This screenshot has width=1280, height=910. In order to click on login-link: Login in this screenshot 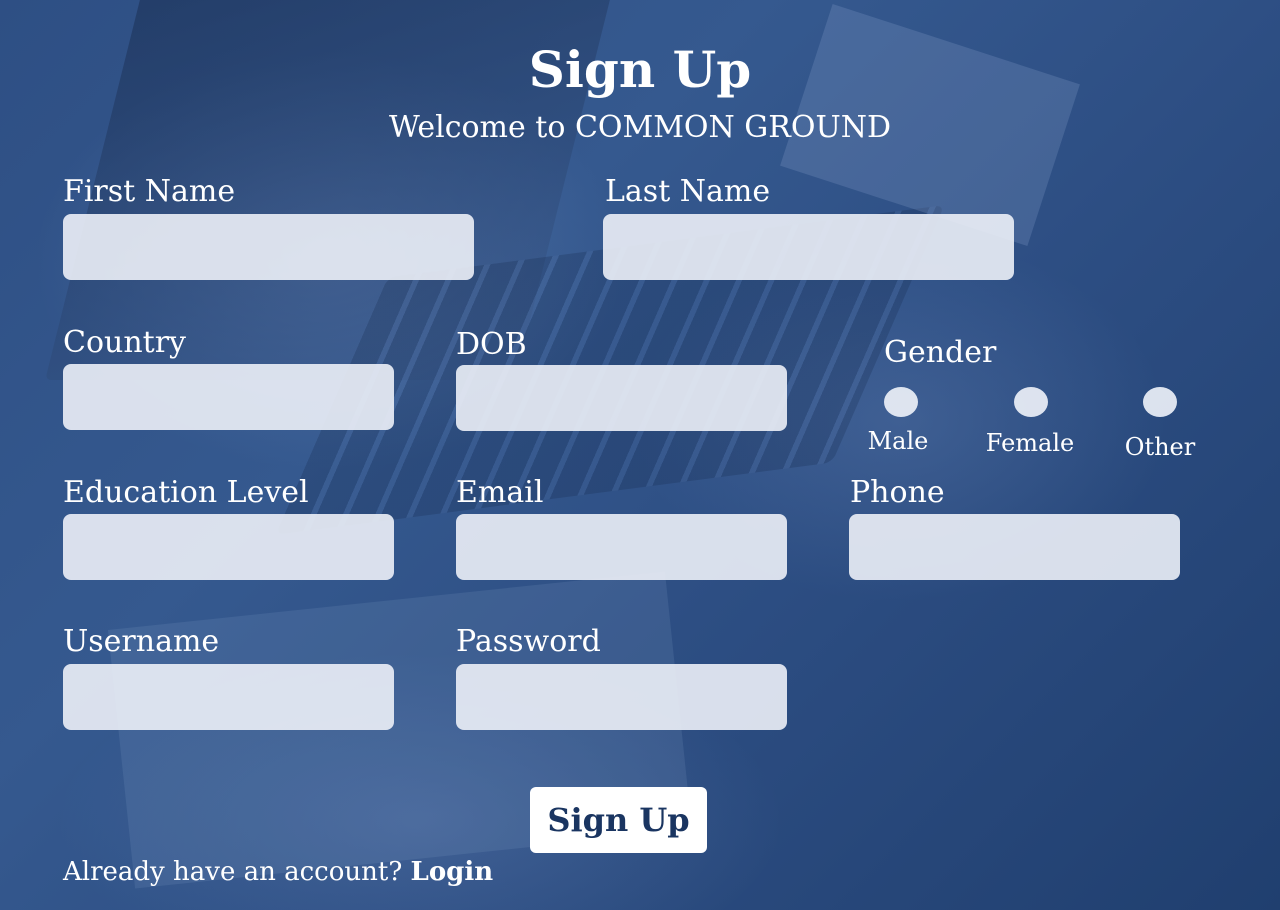, I will do `click(452, 872)`.